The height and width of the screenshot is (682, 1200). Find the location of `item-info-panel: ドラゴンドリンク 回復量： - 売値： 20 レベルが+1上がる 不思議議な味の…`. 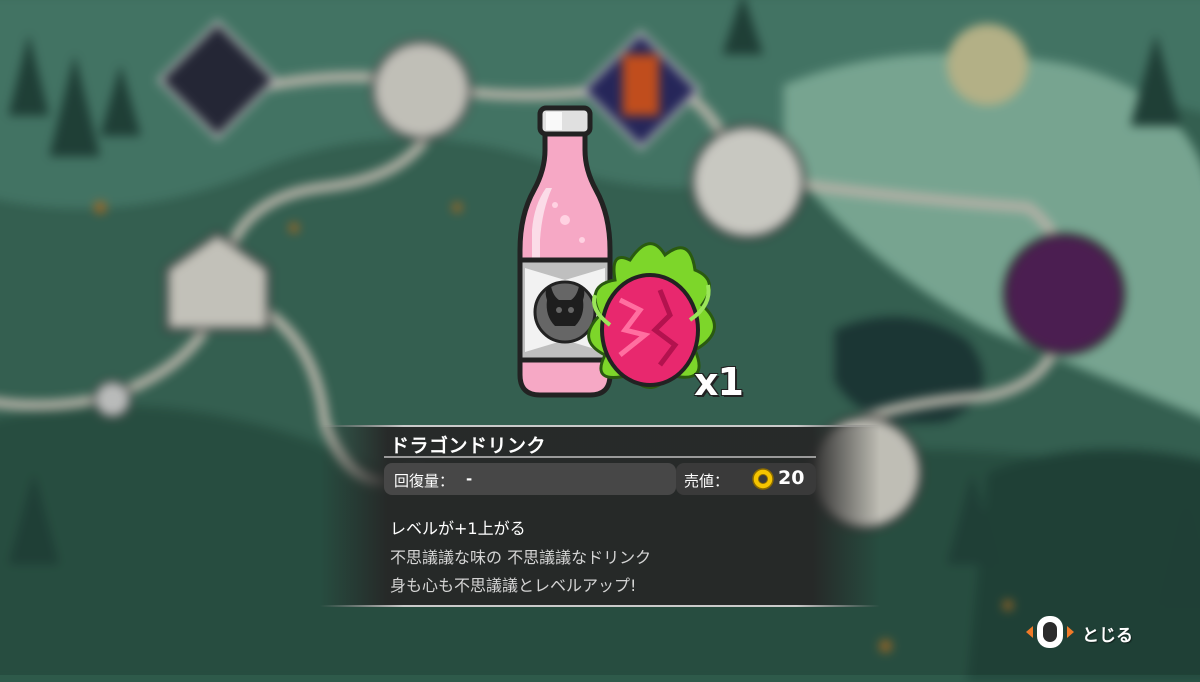

item-info-panel: ドラゴンドリンク 回復量： - 売値： 20 レベルが+1上がる 不思議議な味の… is located at coordinates (600, 516).